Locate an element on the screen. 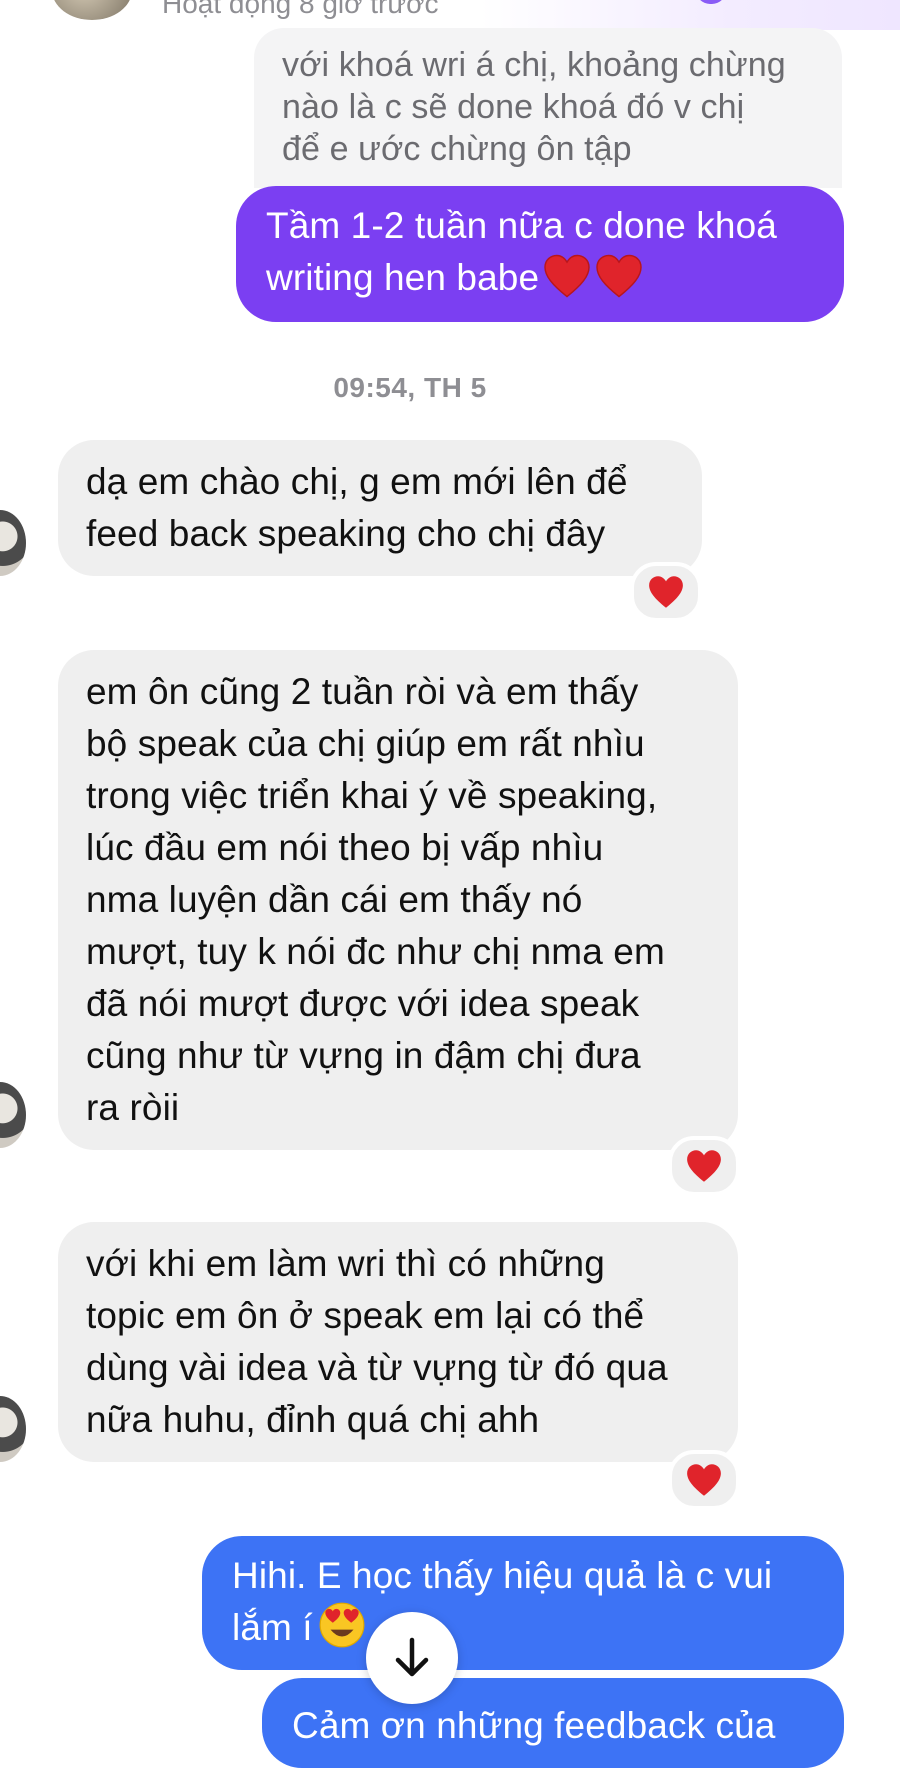 This screenshot has width=900, height=1768. arrow-down-icon is located at coordinates (412, 1657).